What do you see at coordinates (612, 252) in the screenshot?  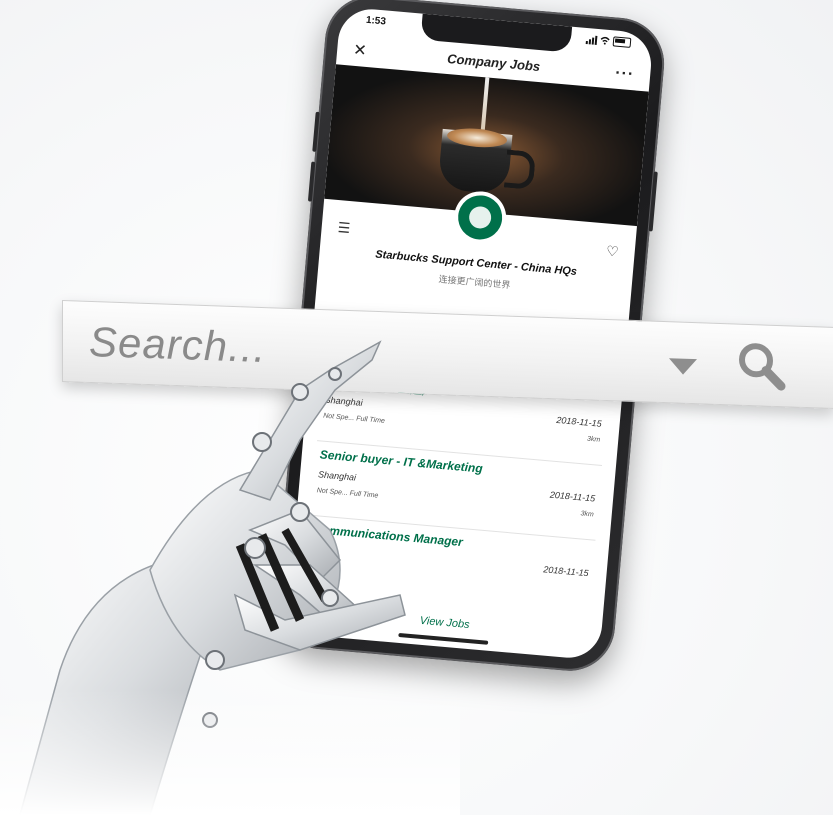 I see `heart-icon: ♡` at bounding box center [612, 252].